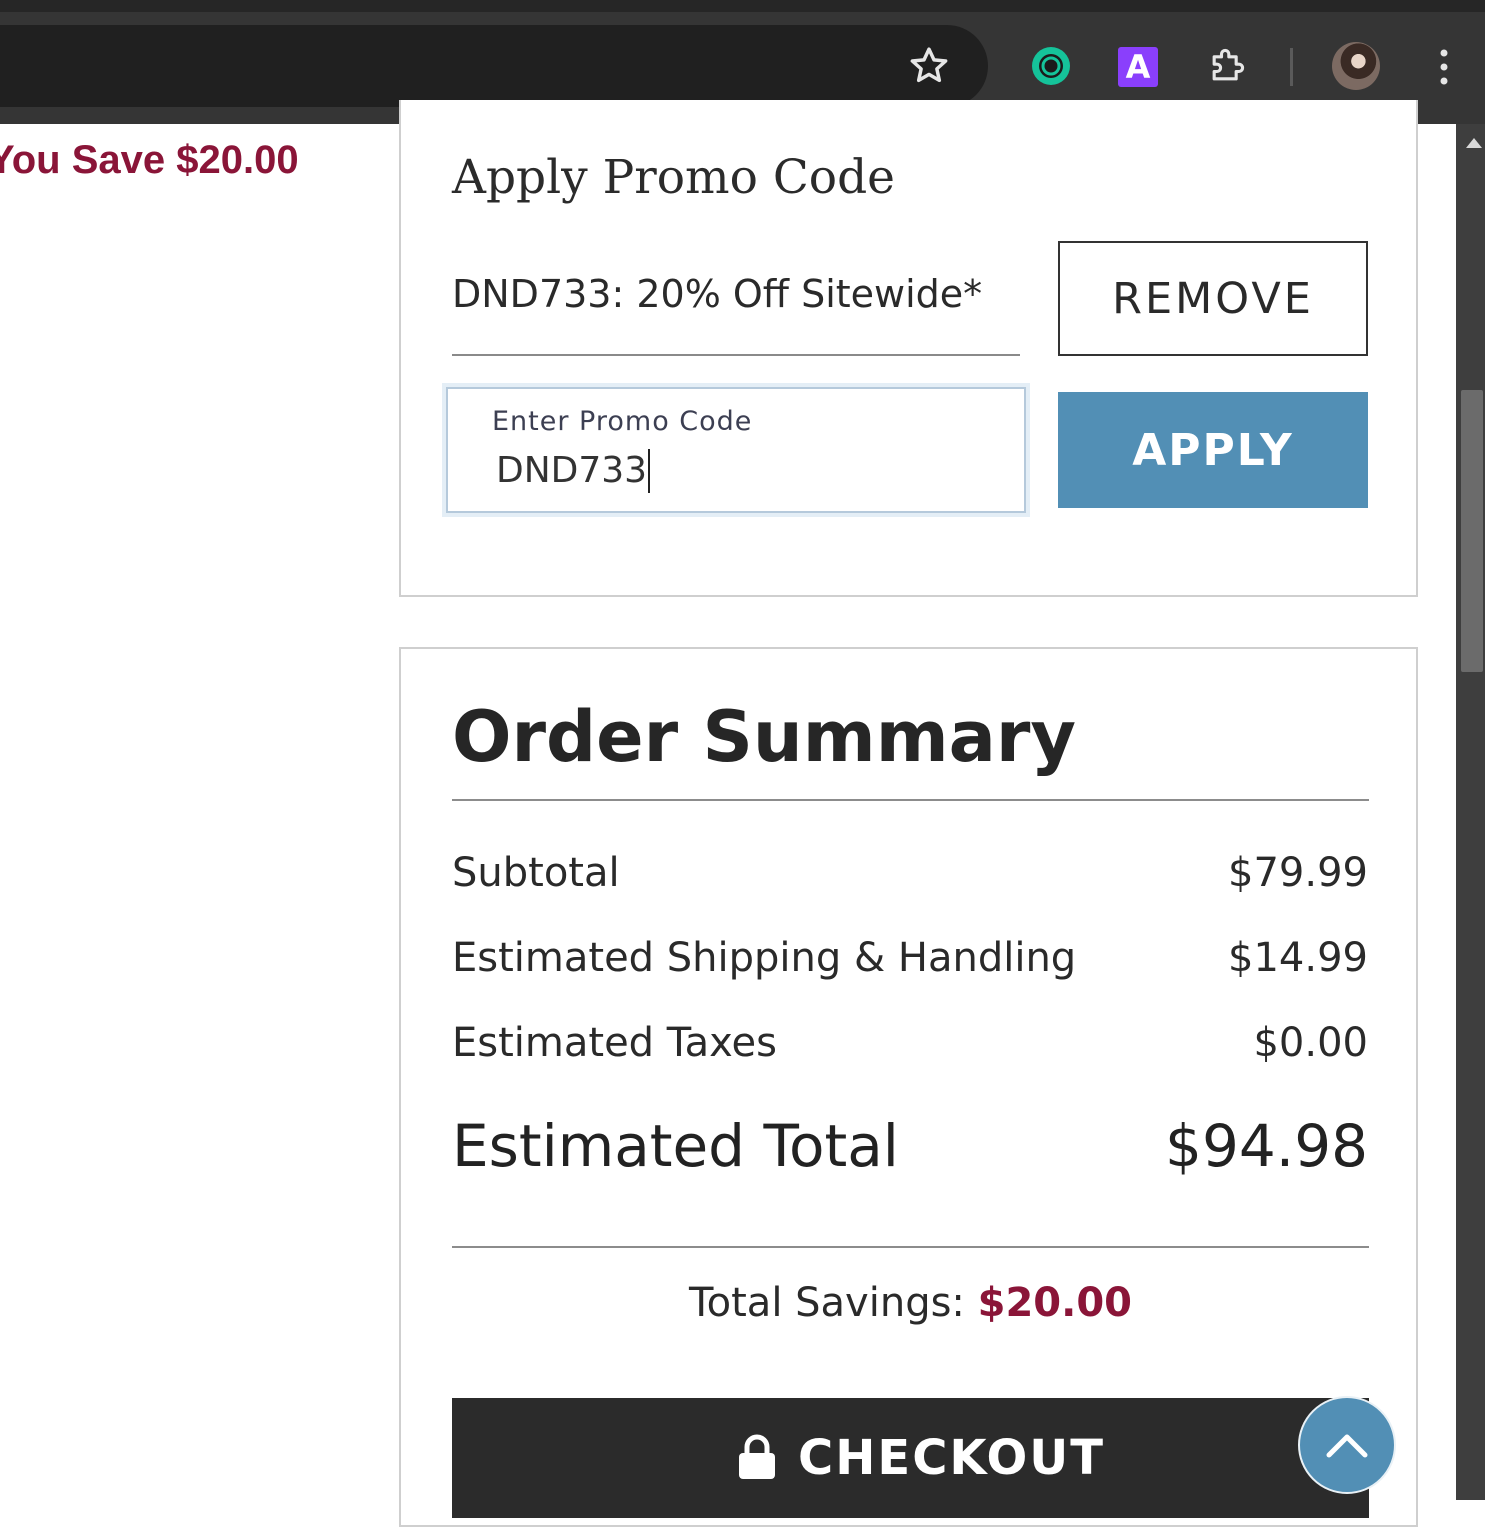  What do you see at coordinates (1138, 67) in the screenshot?
I see `extension-a-icon: A` at bounding box center [1138, 67].